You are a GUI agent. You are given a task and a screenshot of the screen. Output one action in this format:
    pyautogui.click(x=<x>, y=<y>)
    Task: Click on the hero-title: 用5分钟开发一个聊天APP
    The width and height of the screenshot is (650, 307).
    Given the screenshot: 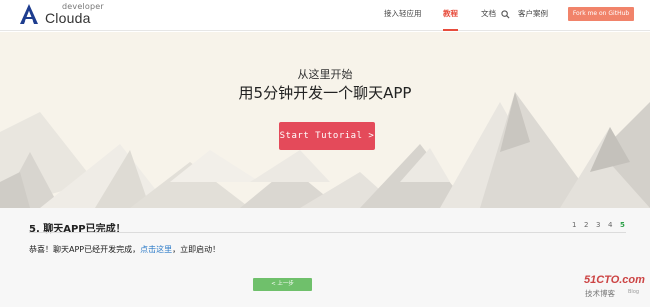 What is the action you would take?
    pyautogui.click(x=325, y=93)
    